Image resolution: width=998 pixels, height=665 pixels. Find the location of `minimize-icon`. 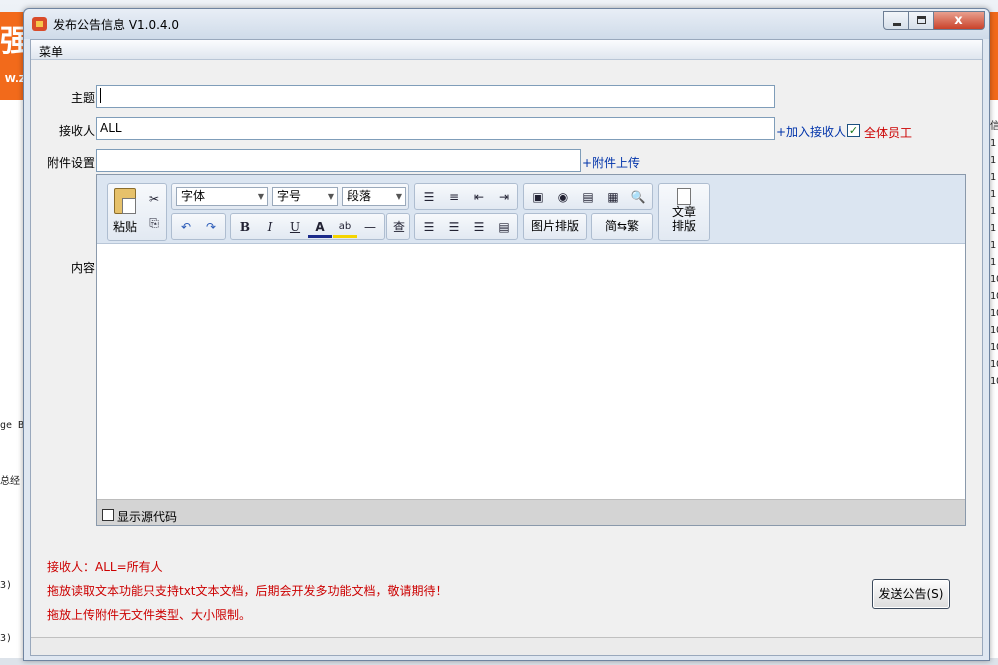

minimize-icon is located at coordinates (897, 24).